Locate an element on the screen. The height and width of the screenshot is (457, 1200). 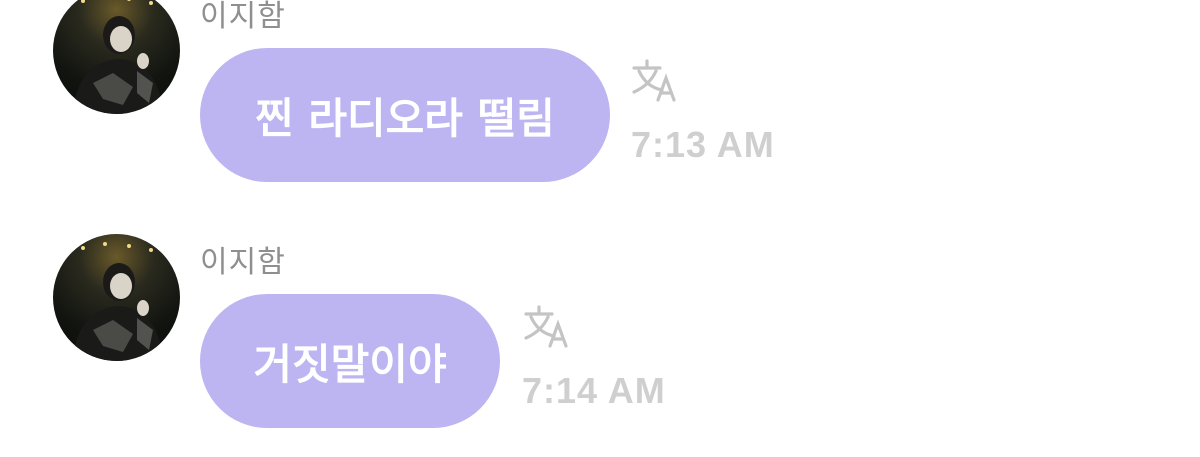
message-text: 찐 라디오라 떨림 is located at coordinates (405, 118).